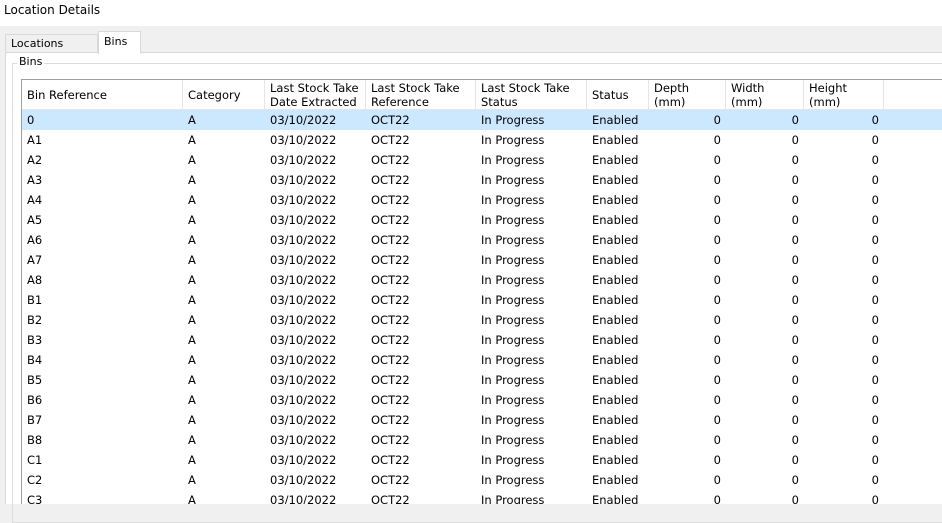  Describe the element at coordinates (482, 120) in the screenshot. I see `table-row: 0 A 03/10/2022 OCT22 In Progress Enabled 0 0 0` at that location.